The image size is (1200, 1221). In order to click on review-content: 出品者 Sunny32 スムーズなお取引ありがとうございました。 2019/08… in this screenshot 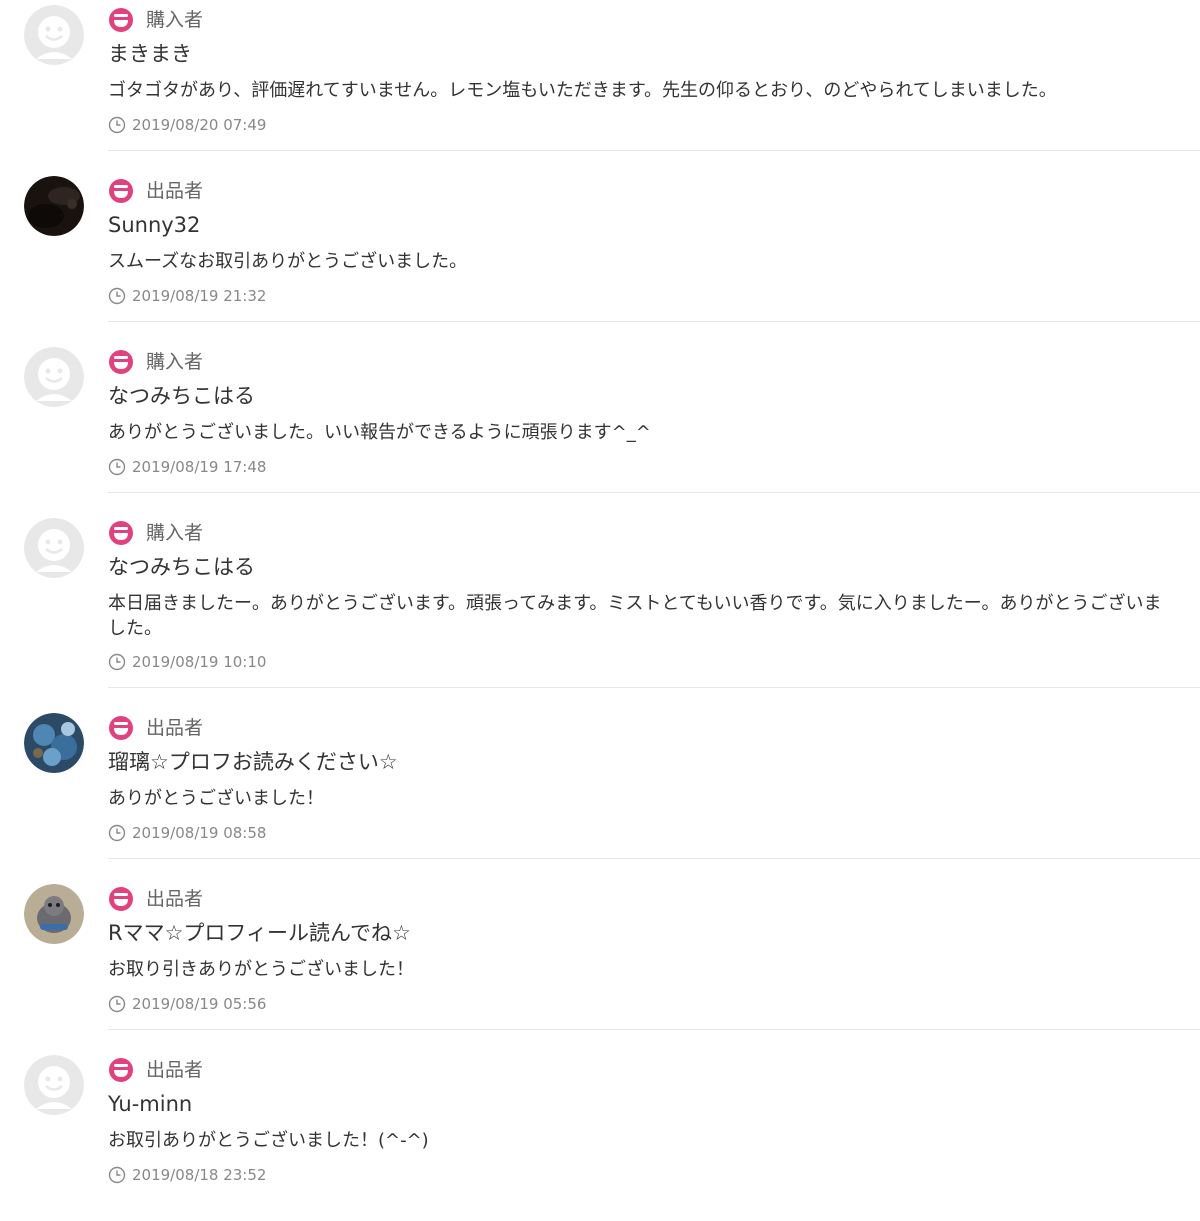, I will do `click(654, 256)`.